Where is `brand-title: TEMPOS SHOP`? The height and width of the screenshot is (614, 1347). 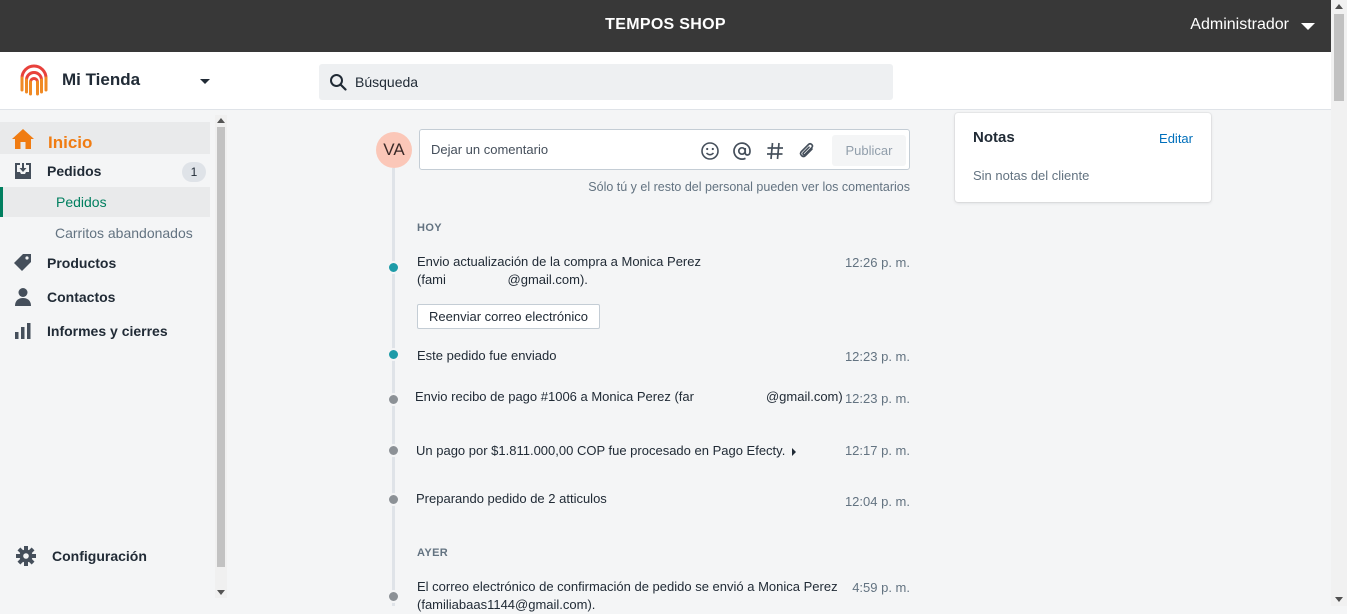 brand-title: TEMPOS SHOP is located at coordinates (665, 24).